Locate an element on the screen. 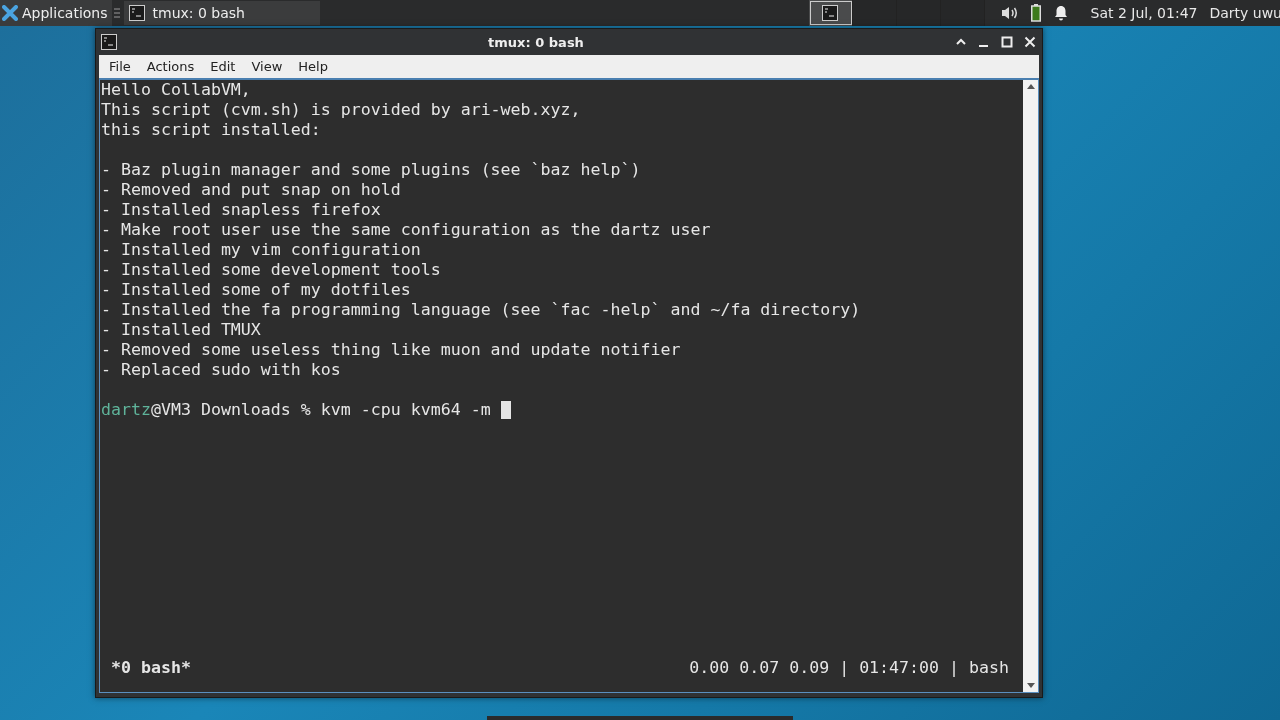 Image resolution: width=1280 pixels, height=720 pixels. battery-icon is located at coordinates (1035, 13).